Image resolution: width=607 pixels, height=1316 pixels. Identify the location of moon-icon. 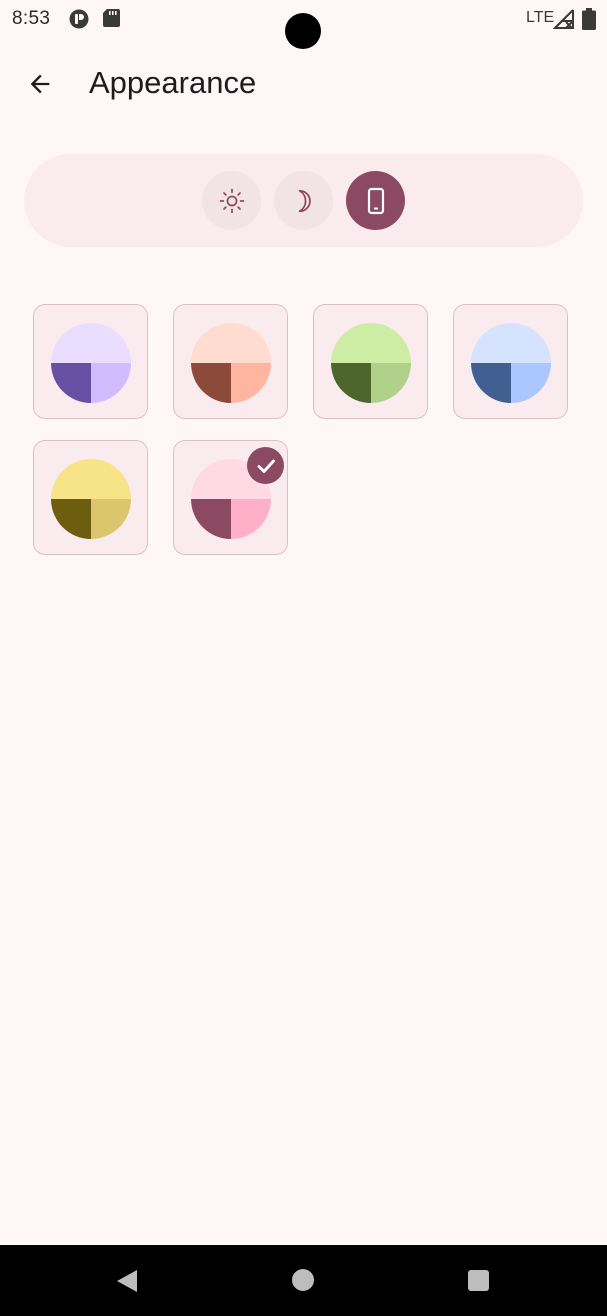
(304, 200).